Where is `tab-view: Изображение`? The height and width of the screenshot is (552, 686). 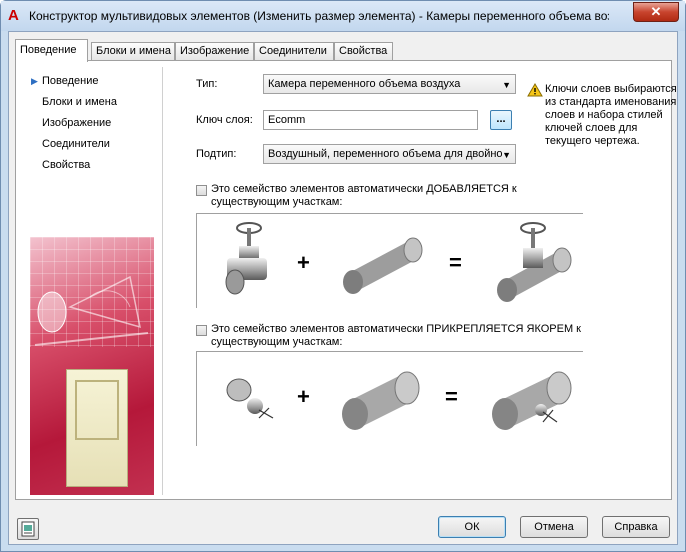 tab-view: Изображение is located at coordinates (214, 51).